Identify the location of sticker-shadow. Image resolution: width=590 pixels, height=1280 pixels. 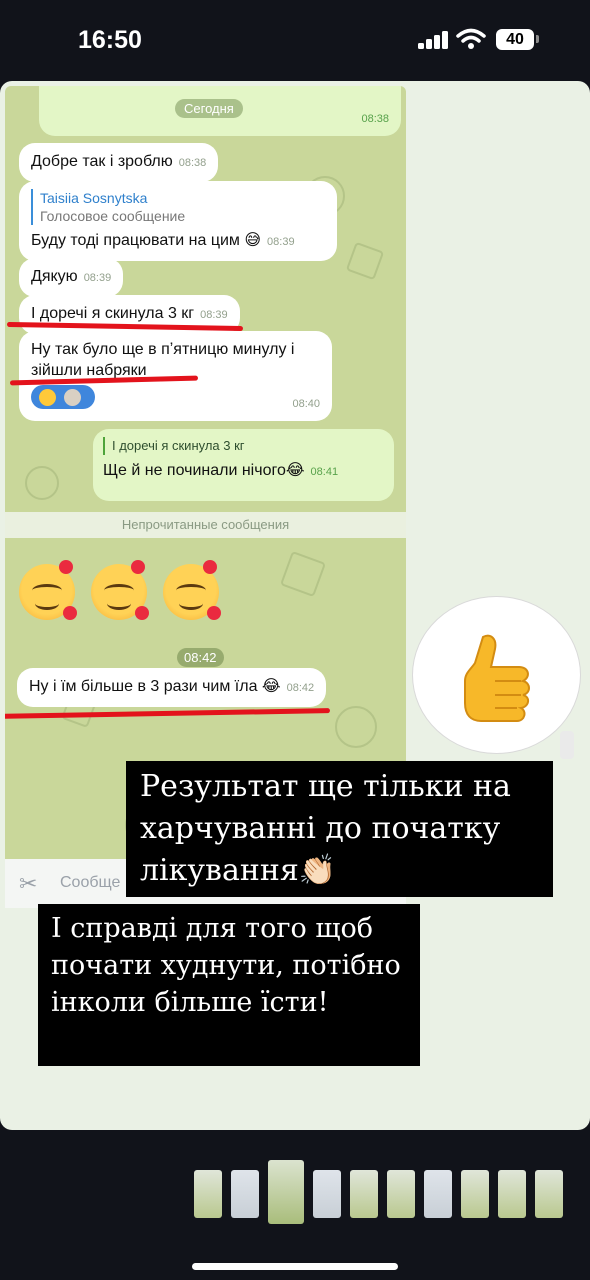
(567, 745).